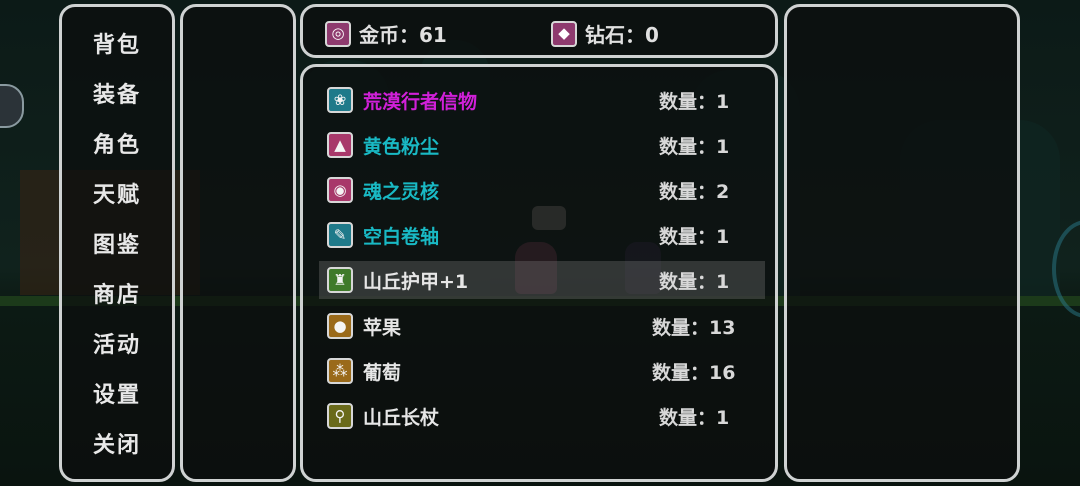 The width and height of the screenshot is (1080, 486). I want to click on item-name: 葡萄, so click(382, 372).